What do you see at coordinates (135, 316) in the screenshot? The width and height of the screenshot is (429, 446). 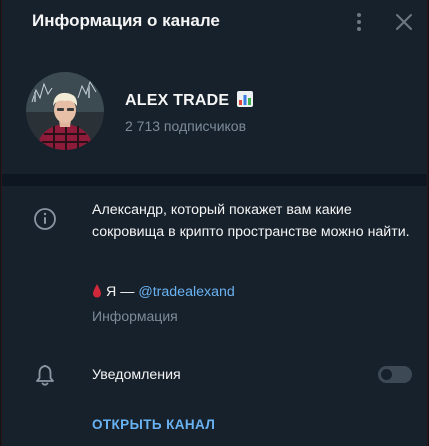 I see `info-label: Информация` at bounding box center [135, 316].